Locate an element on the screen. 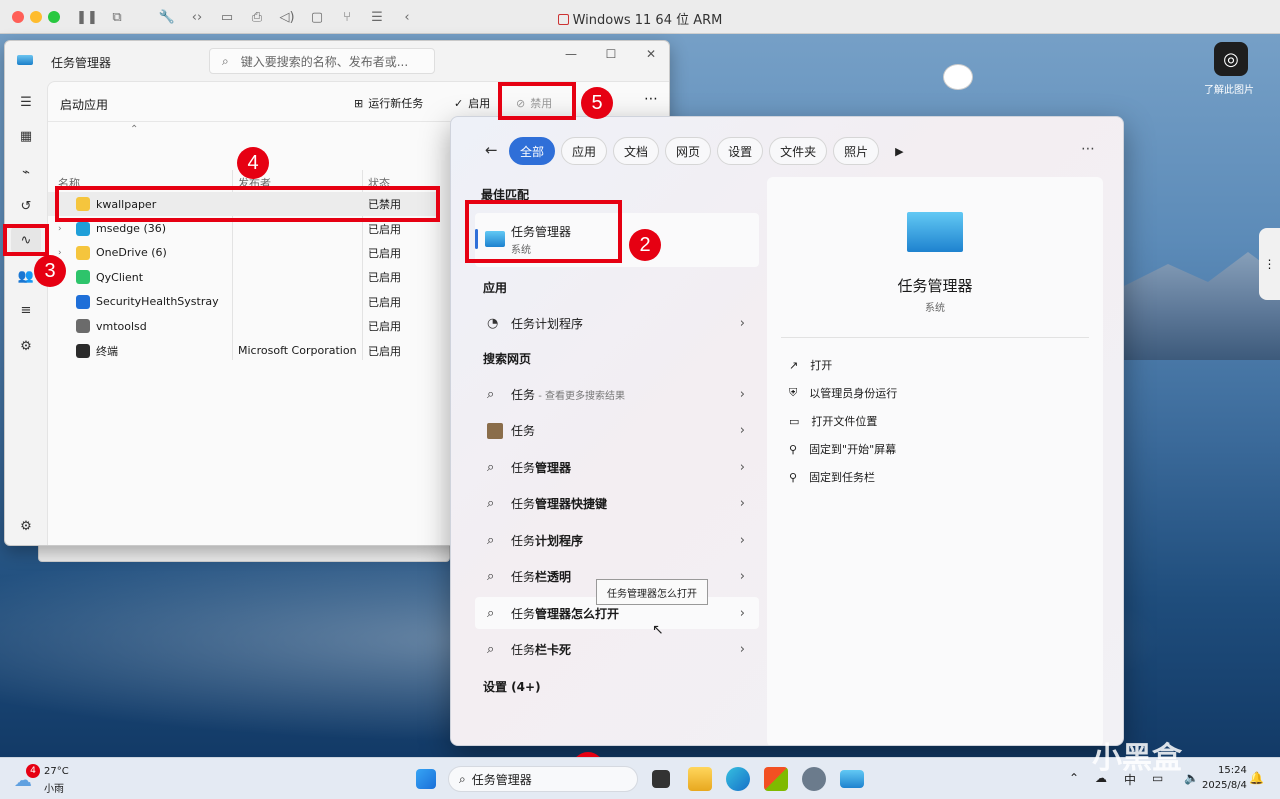 This screenshot has height=799, width=1280. detail-action-item: ▭ 打开文件位置 is located at coordinates (833, 421).